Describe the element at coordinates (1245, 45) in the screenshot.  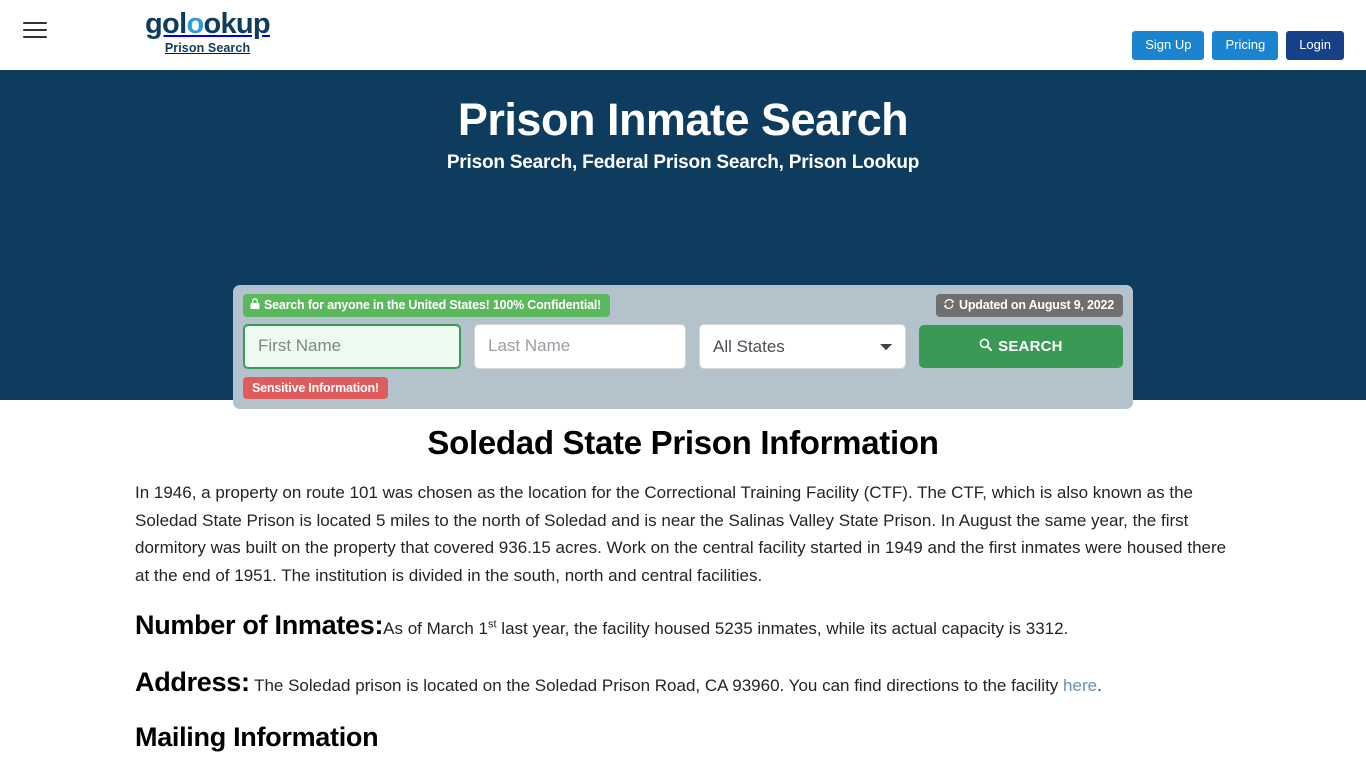
I see `pricing-button: Pricing` at that location.